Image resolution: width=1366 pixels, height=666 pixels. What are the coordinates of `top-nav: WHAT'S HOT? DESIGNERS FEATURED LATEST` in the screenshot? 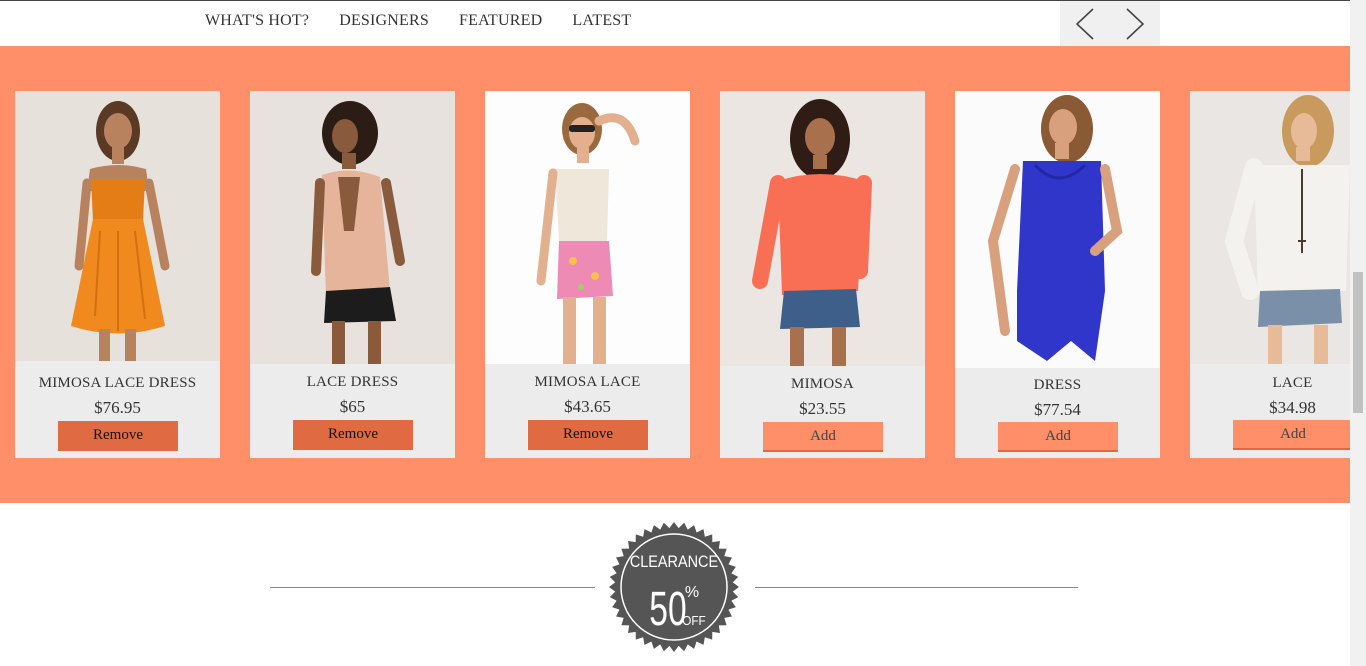 It's located at (675, 23).